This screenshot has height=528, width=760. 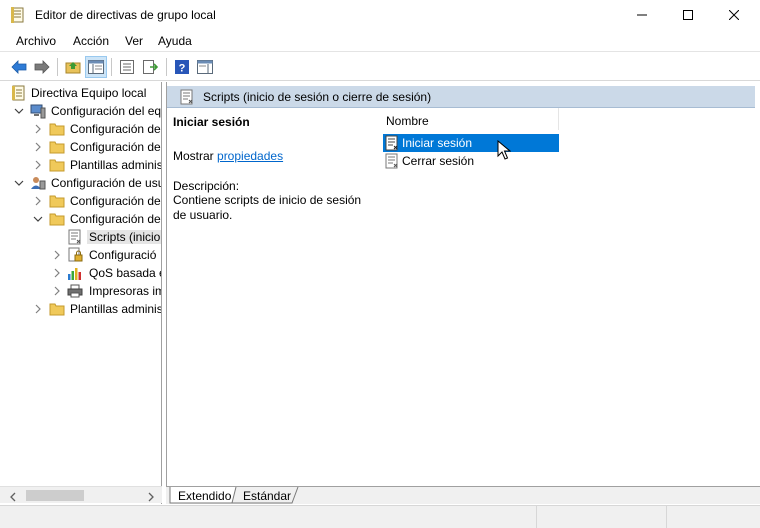 I want to click on properties-link: propiedades, so click(x=250, y=156).